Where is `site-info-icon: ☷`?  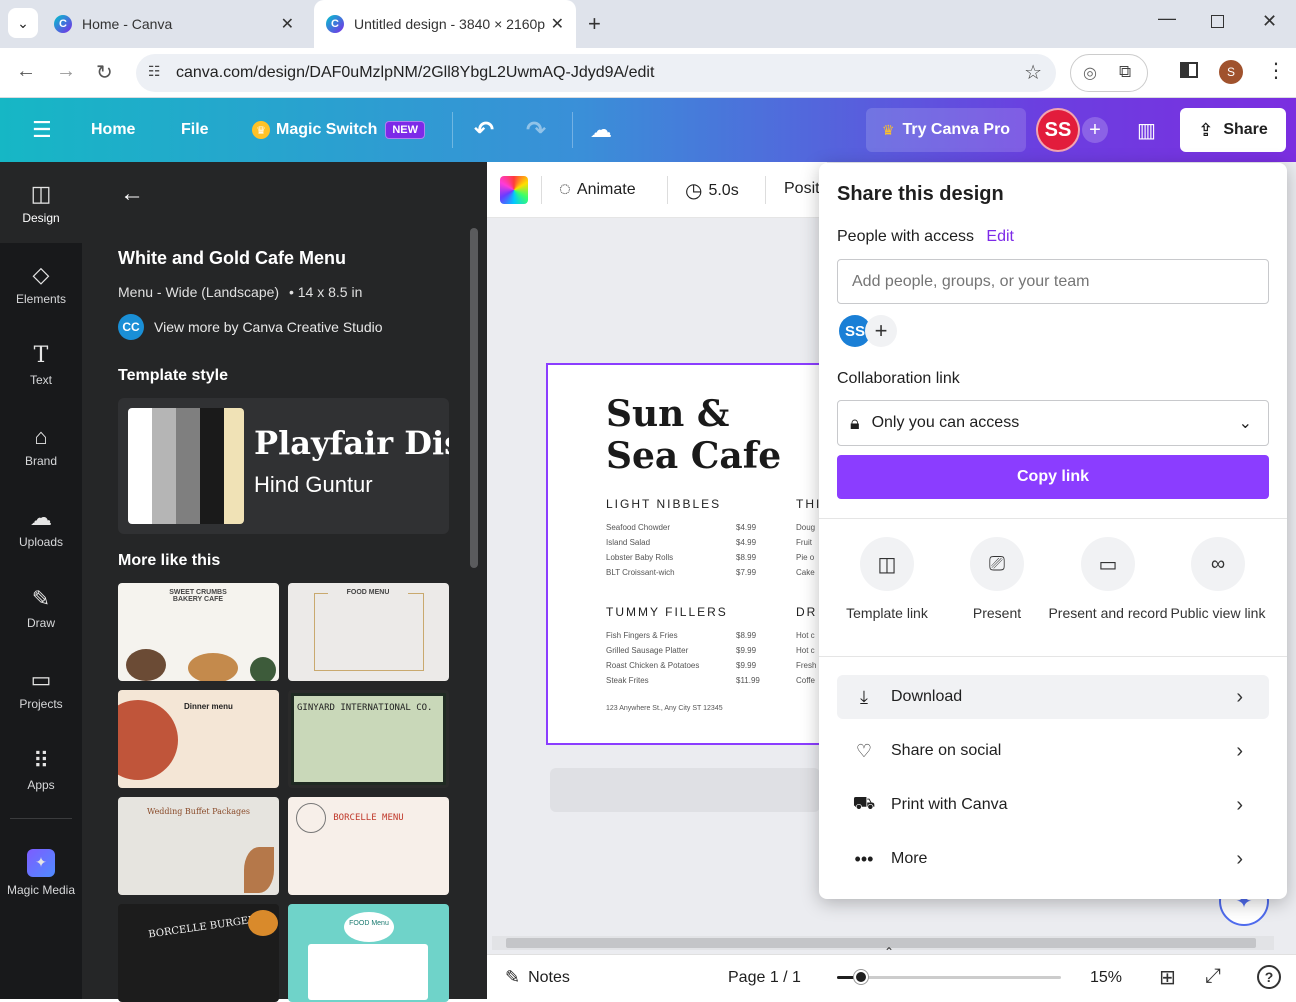 site-info-icon: ☷ is located at coordinates (154, 71).